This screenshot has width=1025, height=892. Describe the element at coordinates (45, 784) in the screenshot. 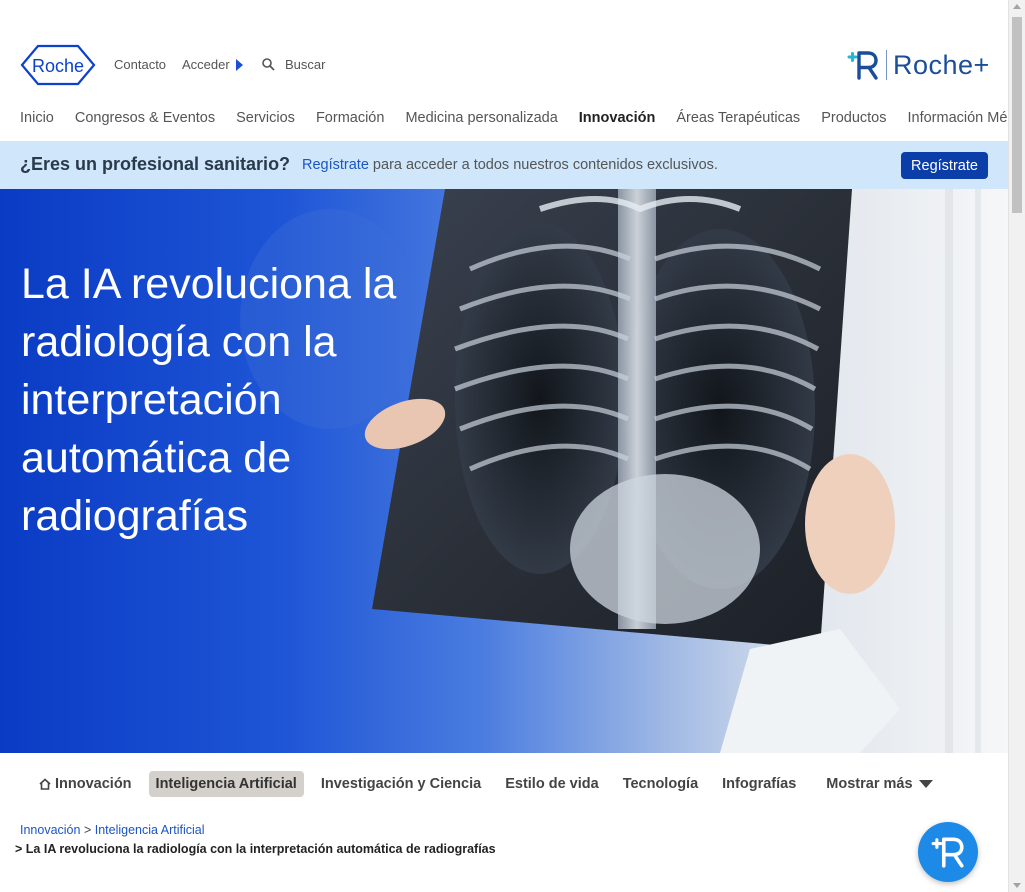

I see `home-icon` at that location.